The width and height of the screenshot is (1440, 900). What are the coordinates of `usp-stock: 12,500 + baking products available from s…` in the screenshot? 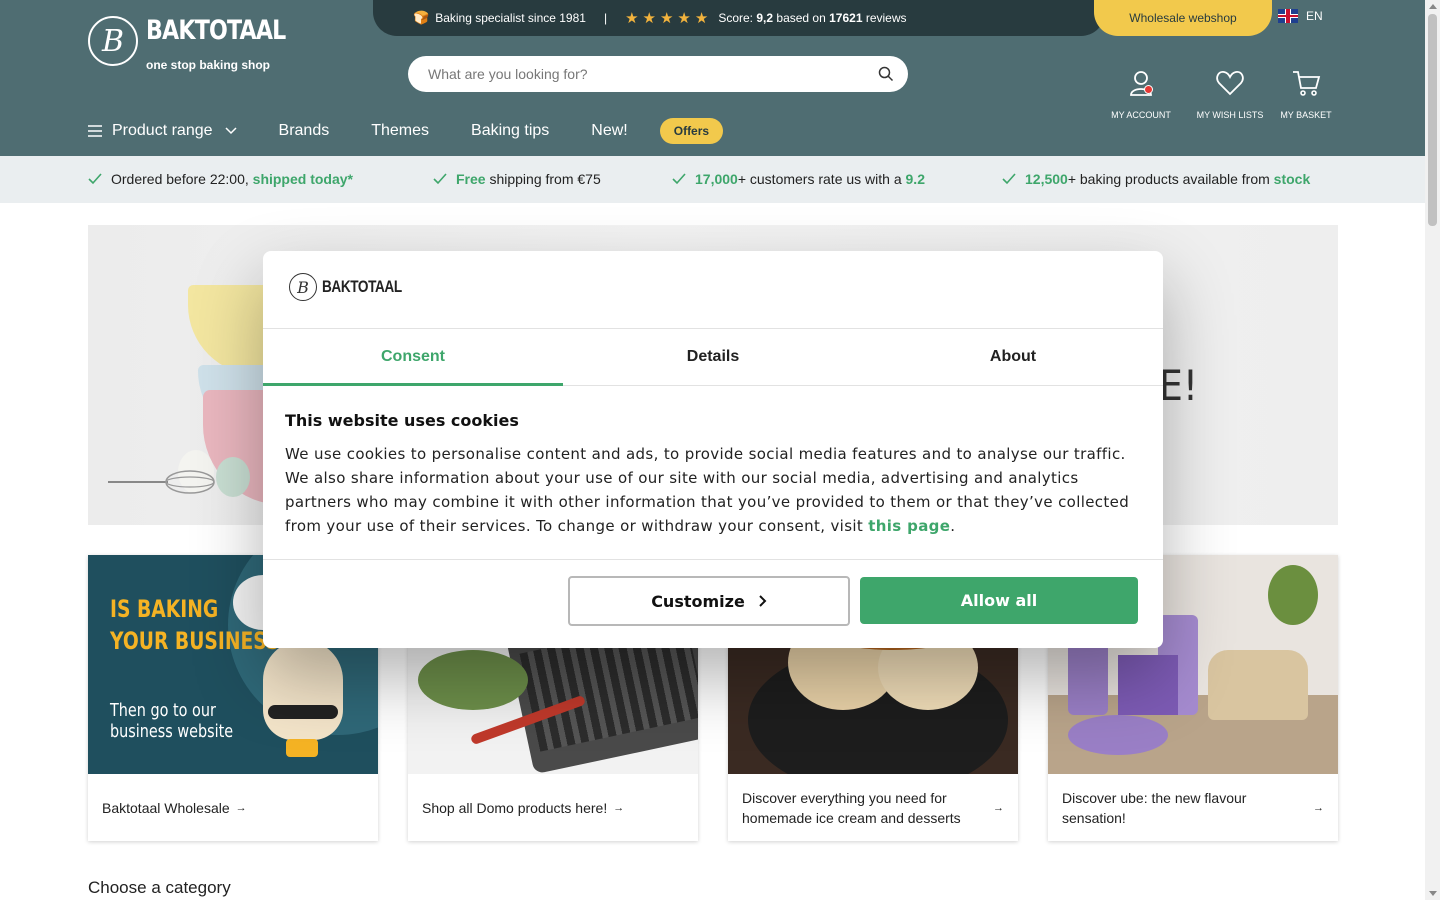 It's located at (1156, 179).